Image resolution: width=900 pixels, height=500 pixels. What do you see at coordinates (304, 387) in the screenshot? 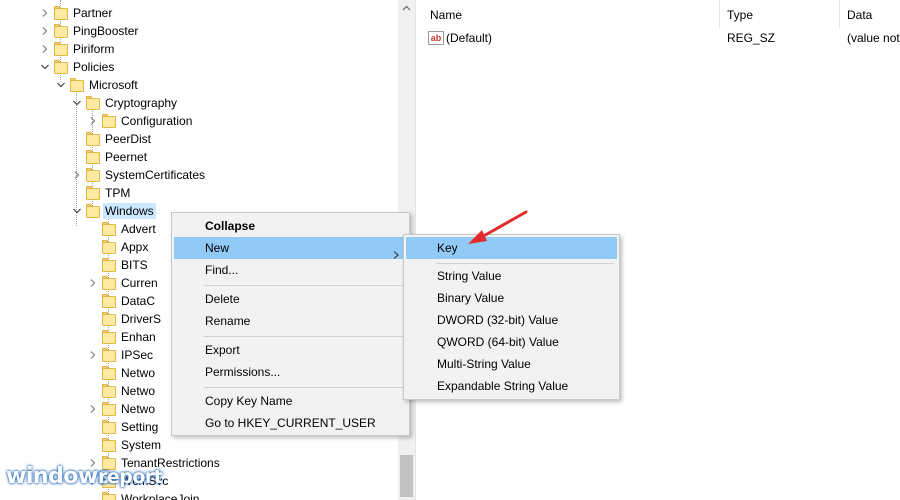
I see `menu-separator` at bounding box center [304, 387].